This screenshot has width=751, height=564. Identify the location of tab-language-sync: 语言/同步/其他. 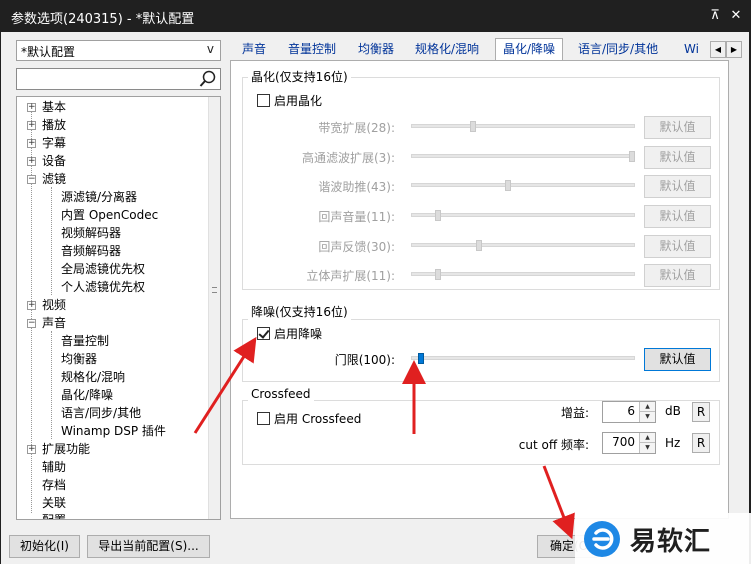
(618, 50).